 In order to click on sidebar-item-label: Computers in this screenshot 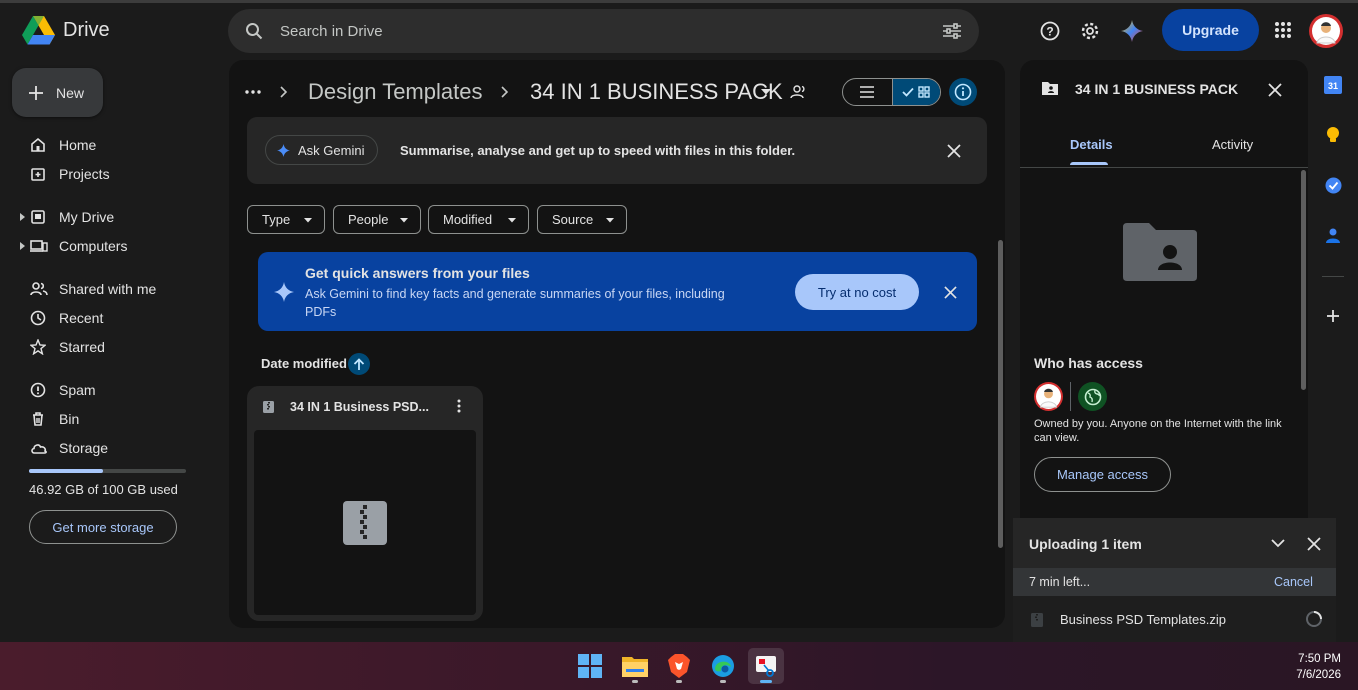, I will do `click(93, 246)`.